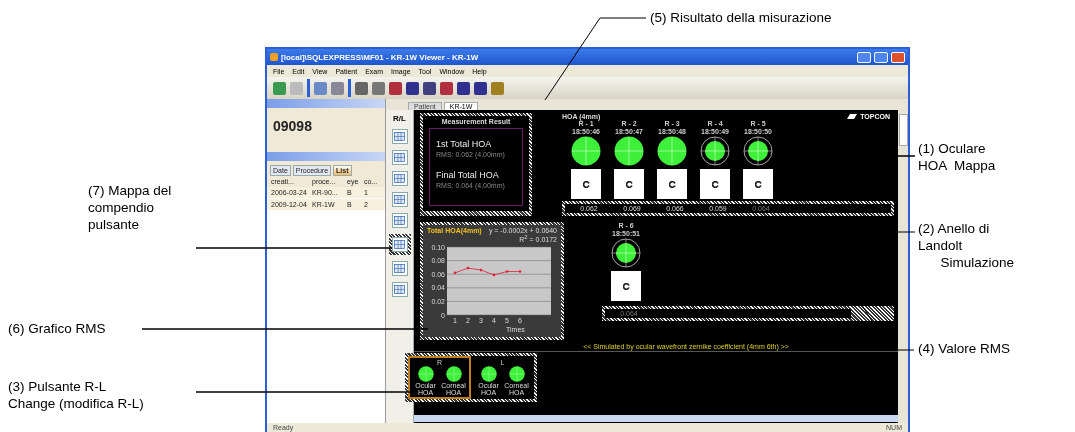 The width and height of the screenshot is (1075, 432). Describe the element at coordinates (656, 418) in the screenshot. I see `horizontal-scrollbar` at that location.